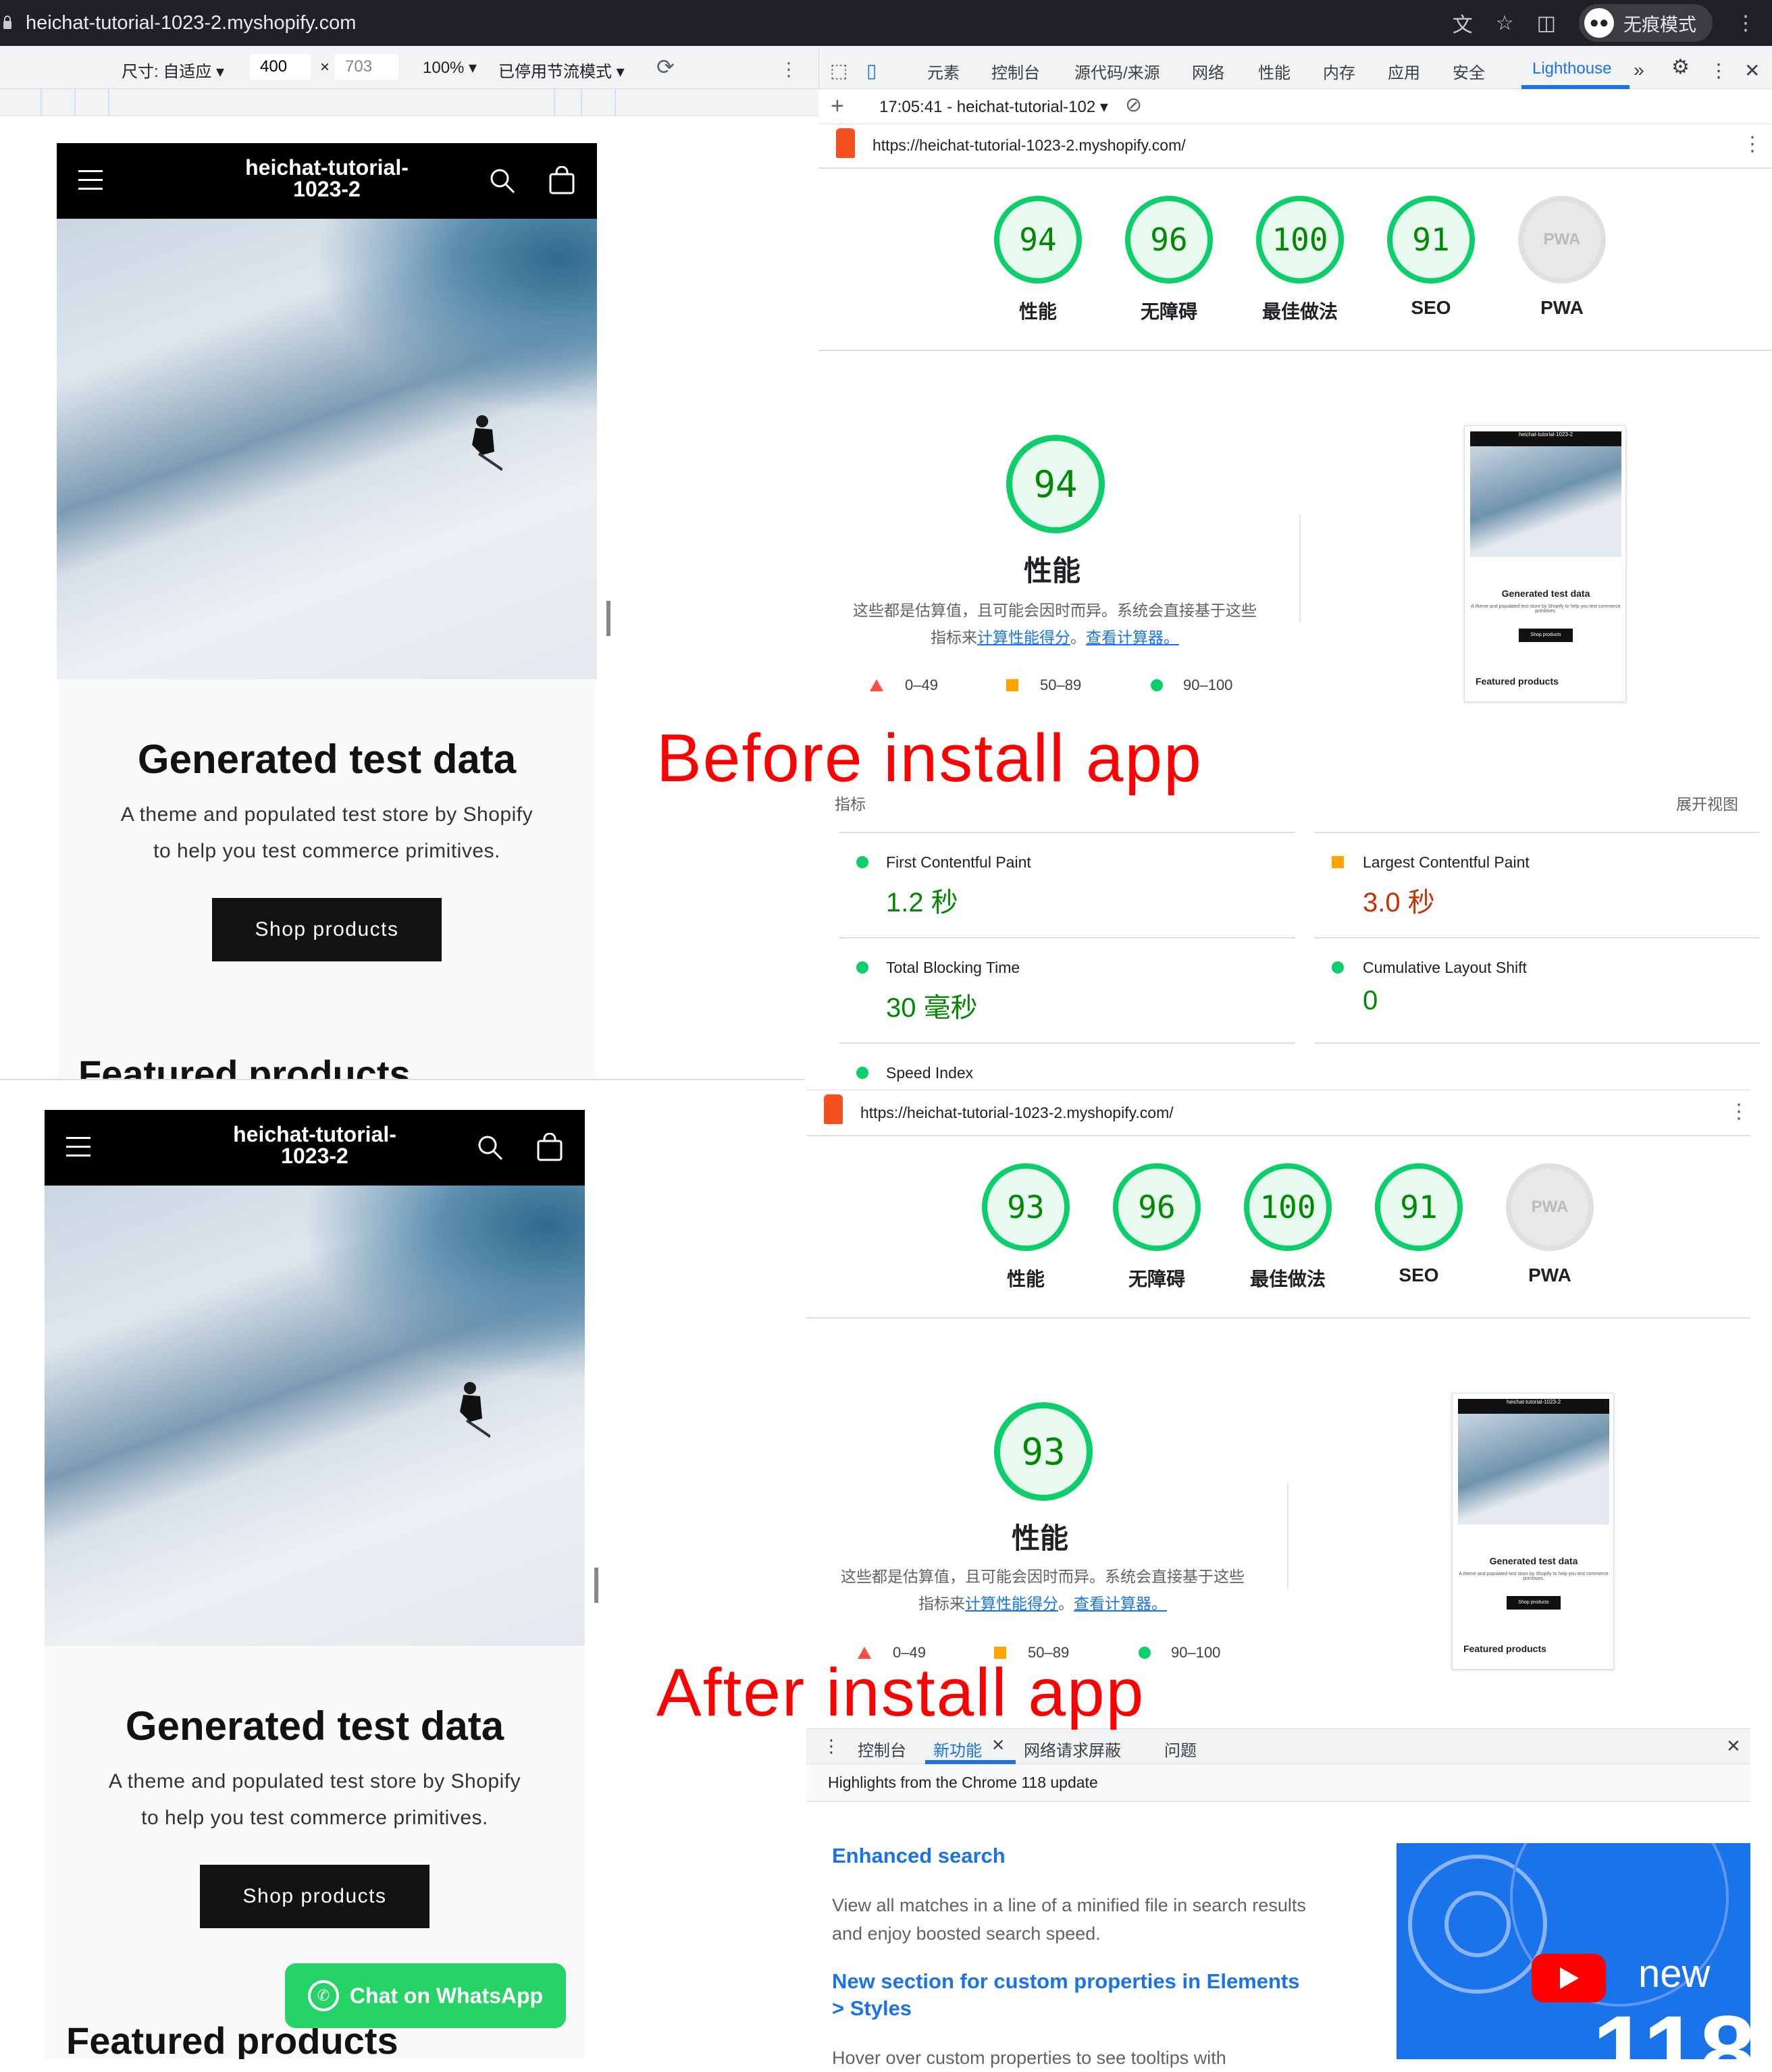 The image size is (1772, 2072). Describe the element at coordinates (1157, 685) in the screenshot. I see `pass-legend-icon` at that location.